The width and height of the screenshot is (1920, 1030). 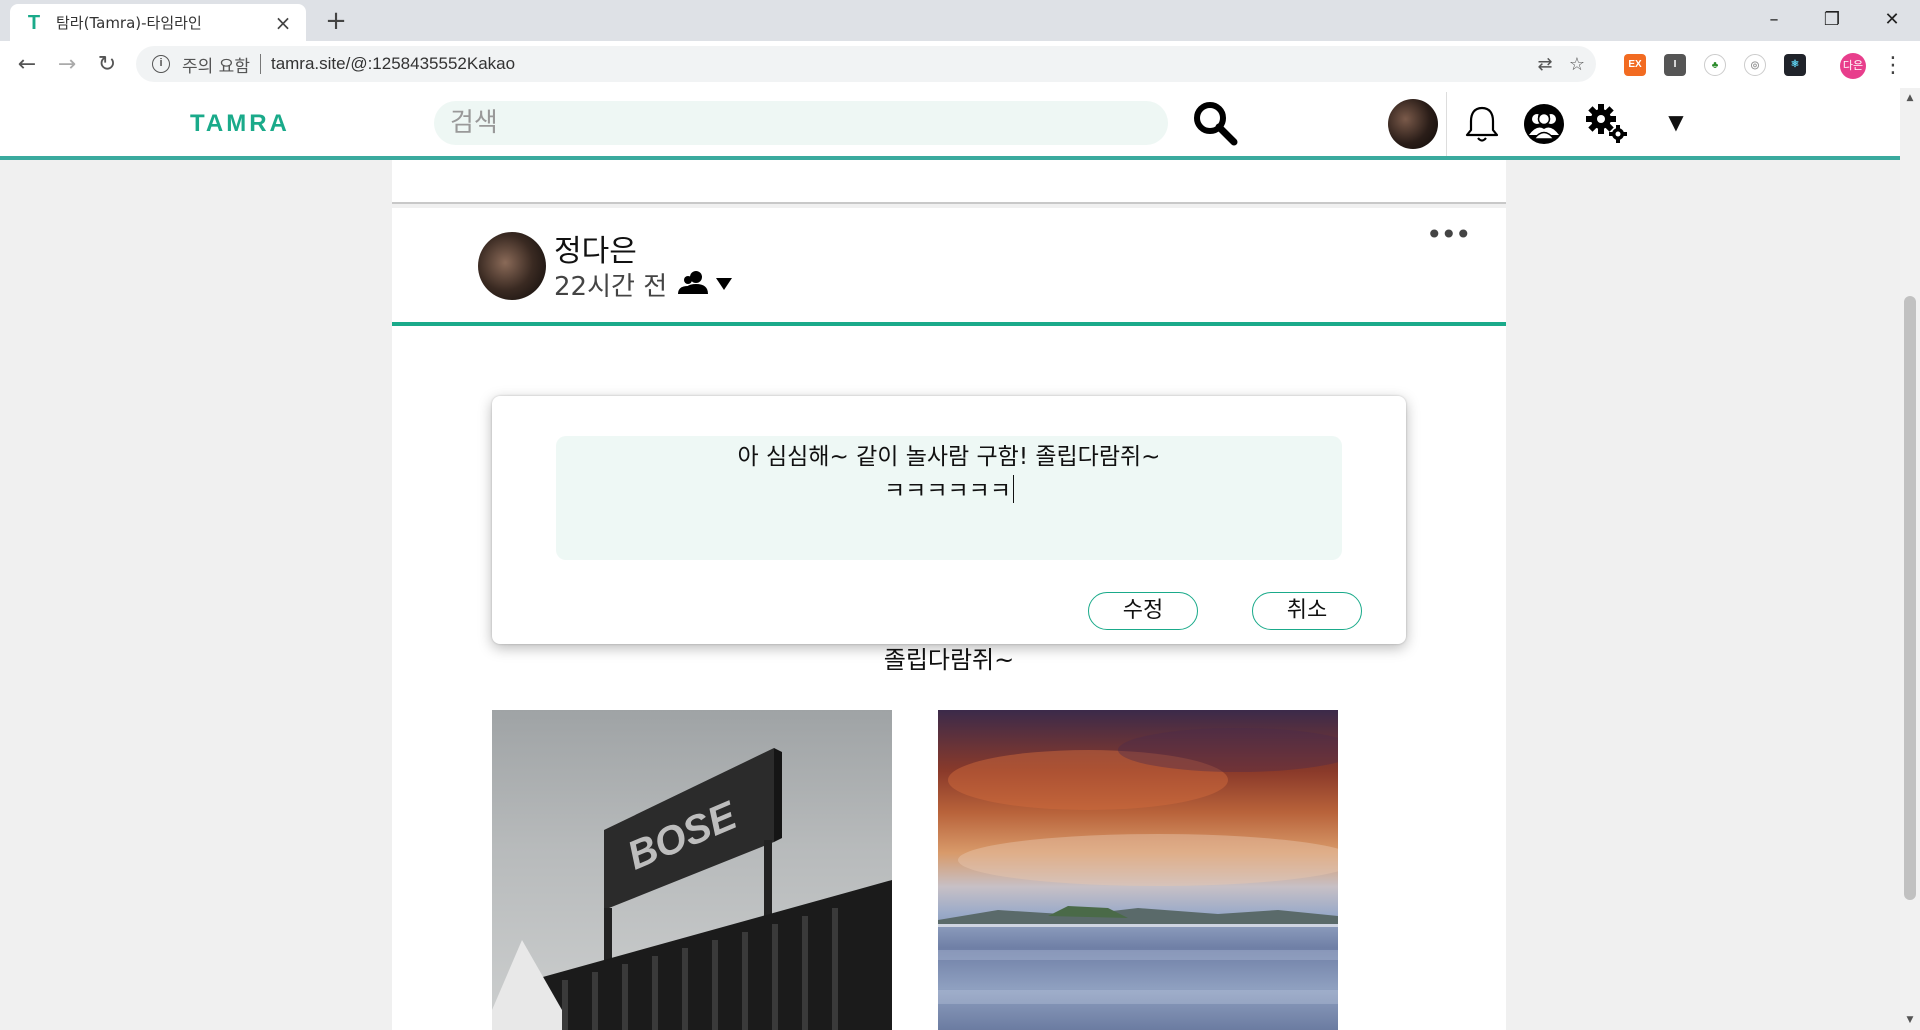 I want to click on header-divider, so click(x=1446, y=124).